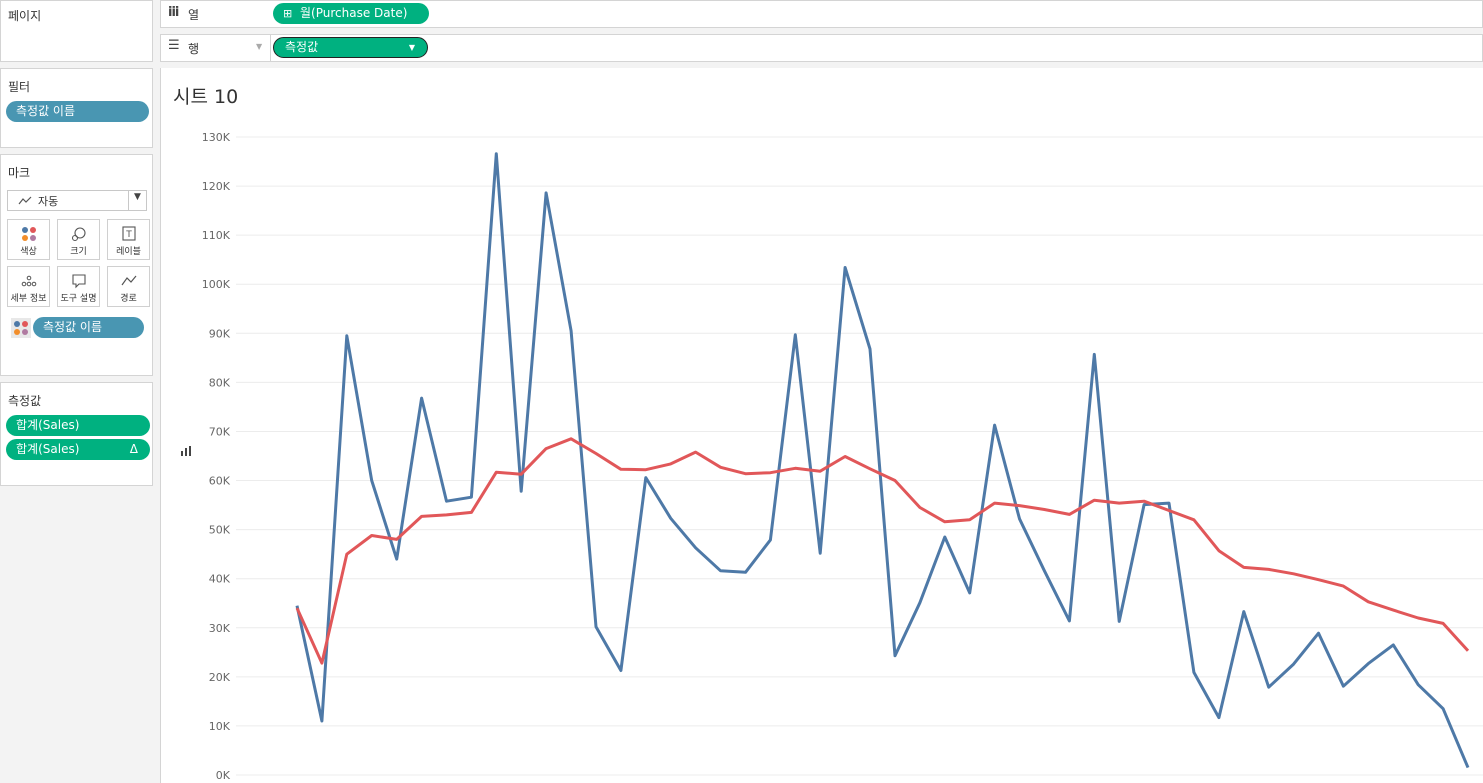  I want to click on path-button-label: 경로, so click(128, 299).